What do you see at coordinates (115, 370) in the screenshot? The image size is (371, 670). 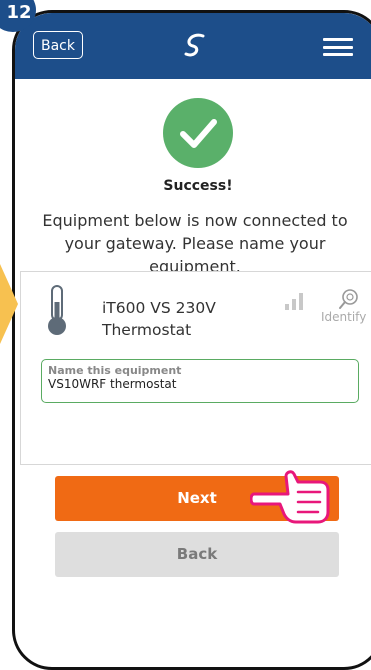 I see `equipment-name-label: Name this equipment` at bounding box center [115, 370].